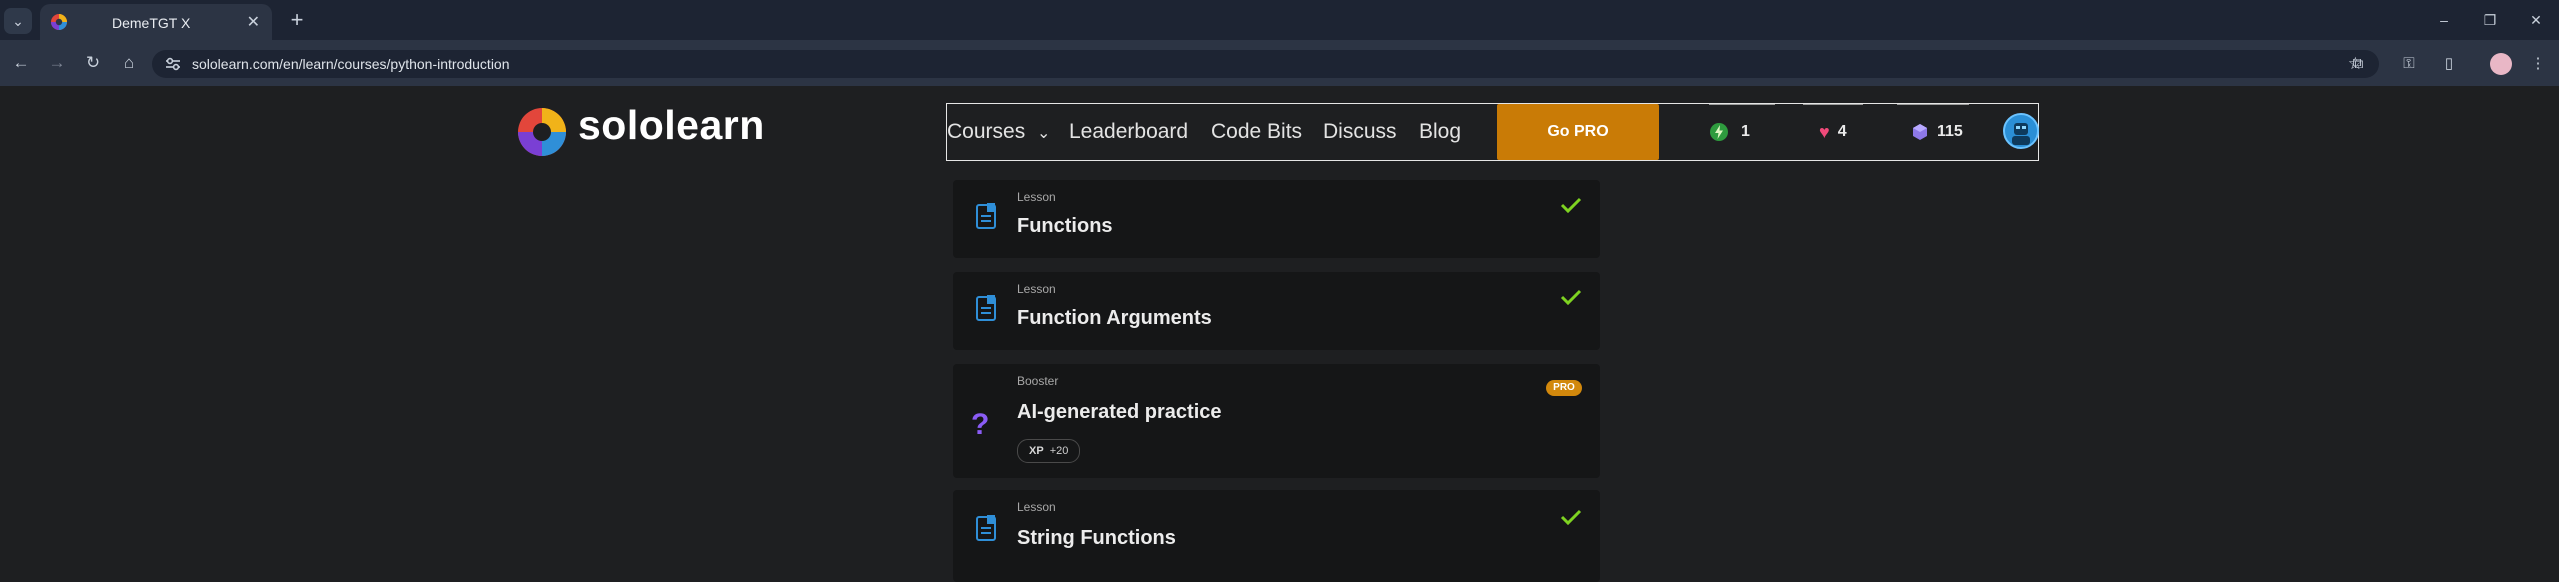 The image size is (2559, 582). I want to click on nav-leaderboard: Leaderboard, so click(1128, 132).